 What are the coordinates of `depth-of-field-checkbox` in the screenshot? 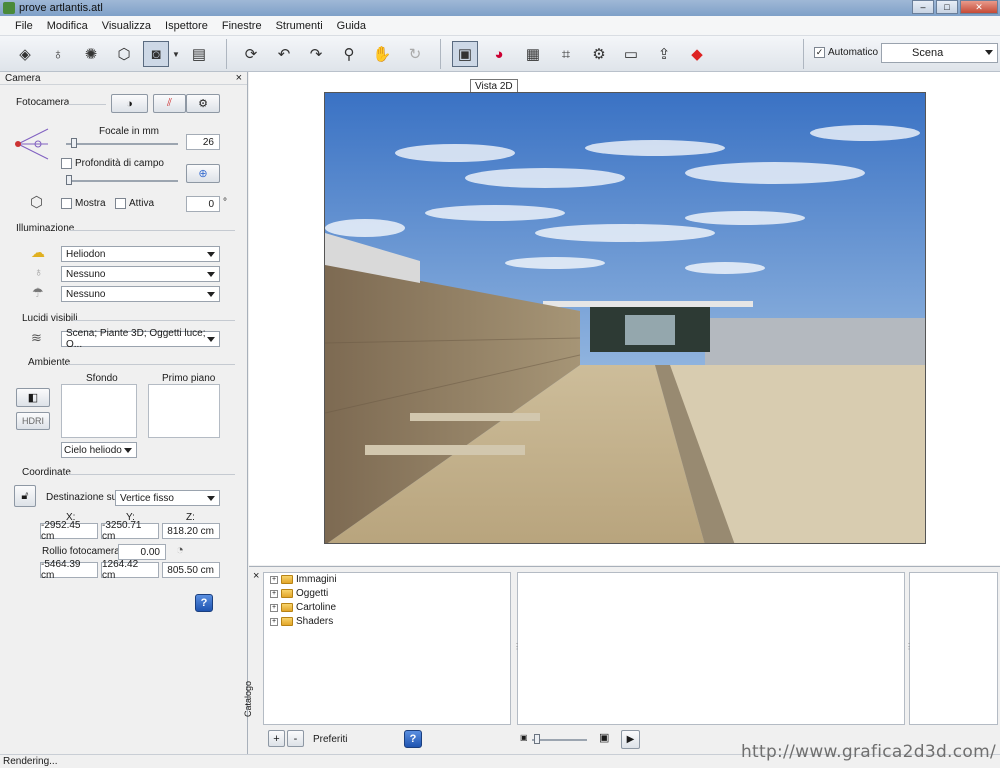 It's located at (66, 163).